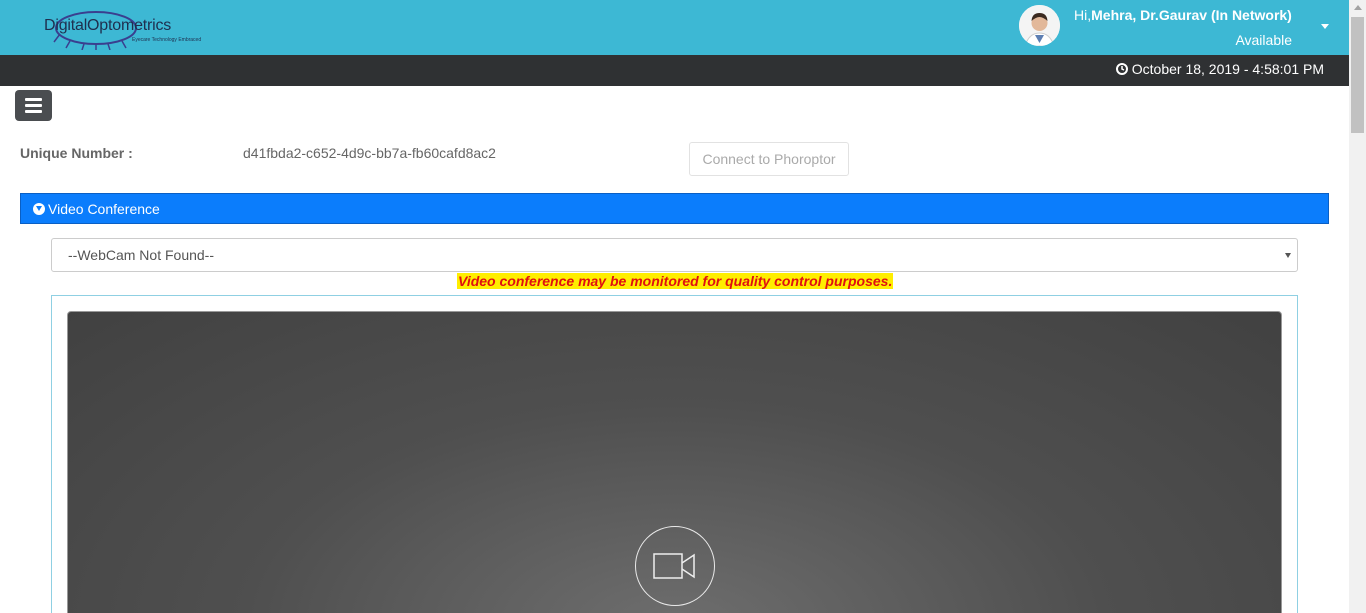  Describe the element at coordinates (1191, 15) in the screenshot. I see `user-name: Mehra, Dr.Gaurav (In Network)` at that location.